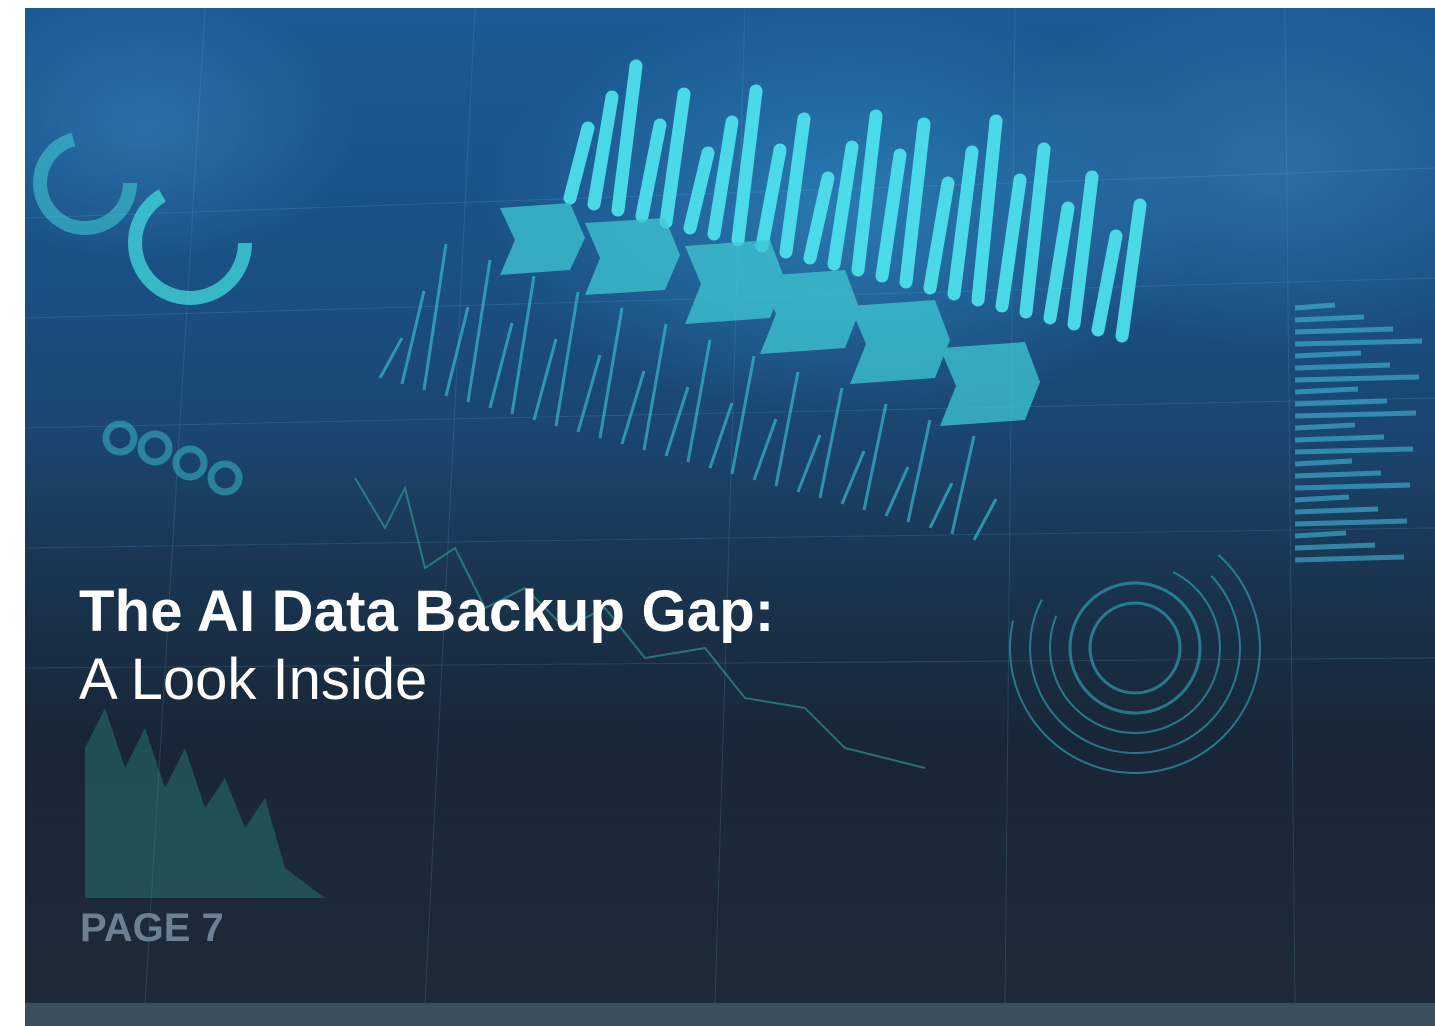 This screenshot has width=1435, height=1026. What do you see at coordinates (253, 679) in the screenshot?
I see `title-line-2: A Look Inside` at bounding box center [253, 679].